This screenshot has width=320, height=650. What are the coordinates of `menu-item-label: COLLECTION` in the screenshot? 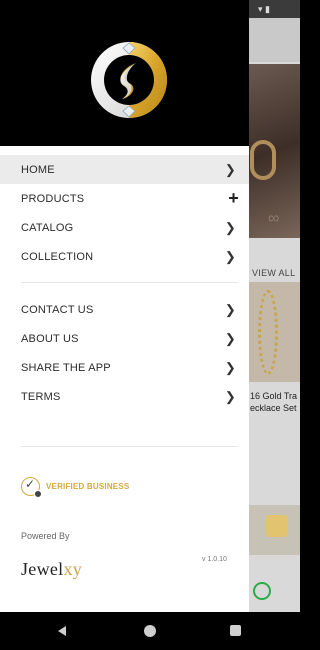 It's located at (57, 256).